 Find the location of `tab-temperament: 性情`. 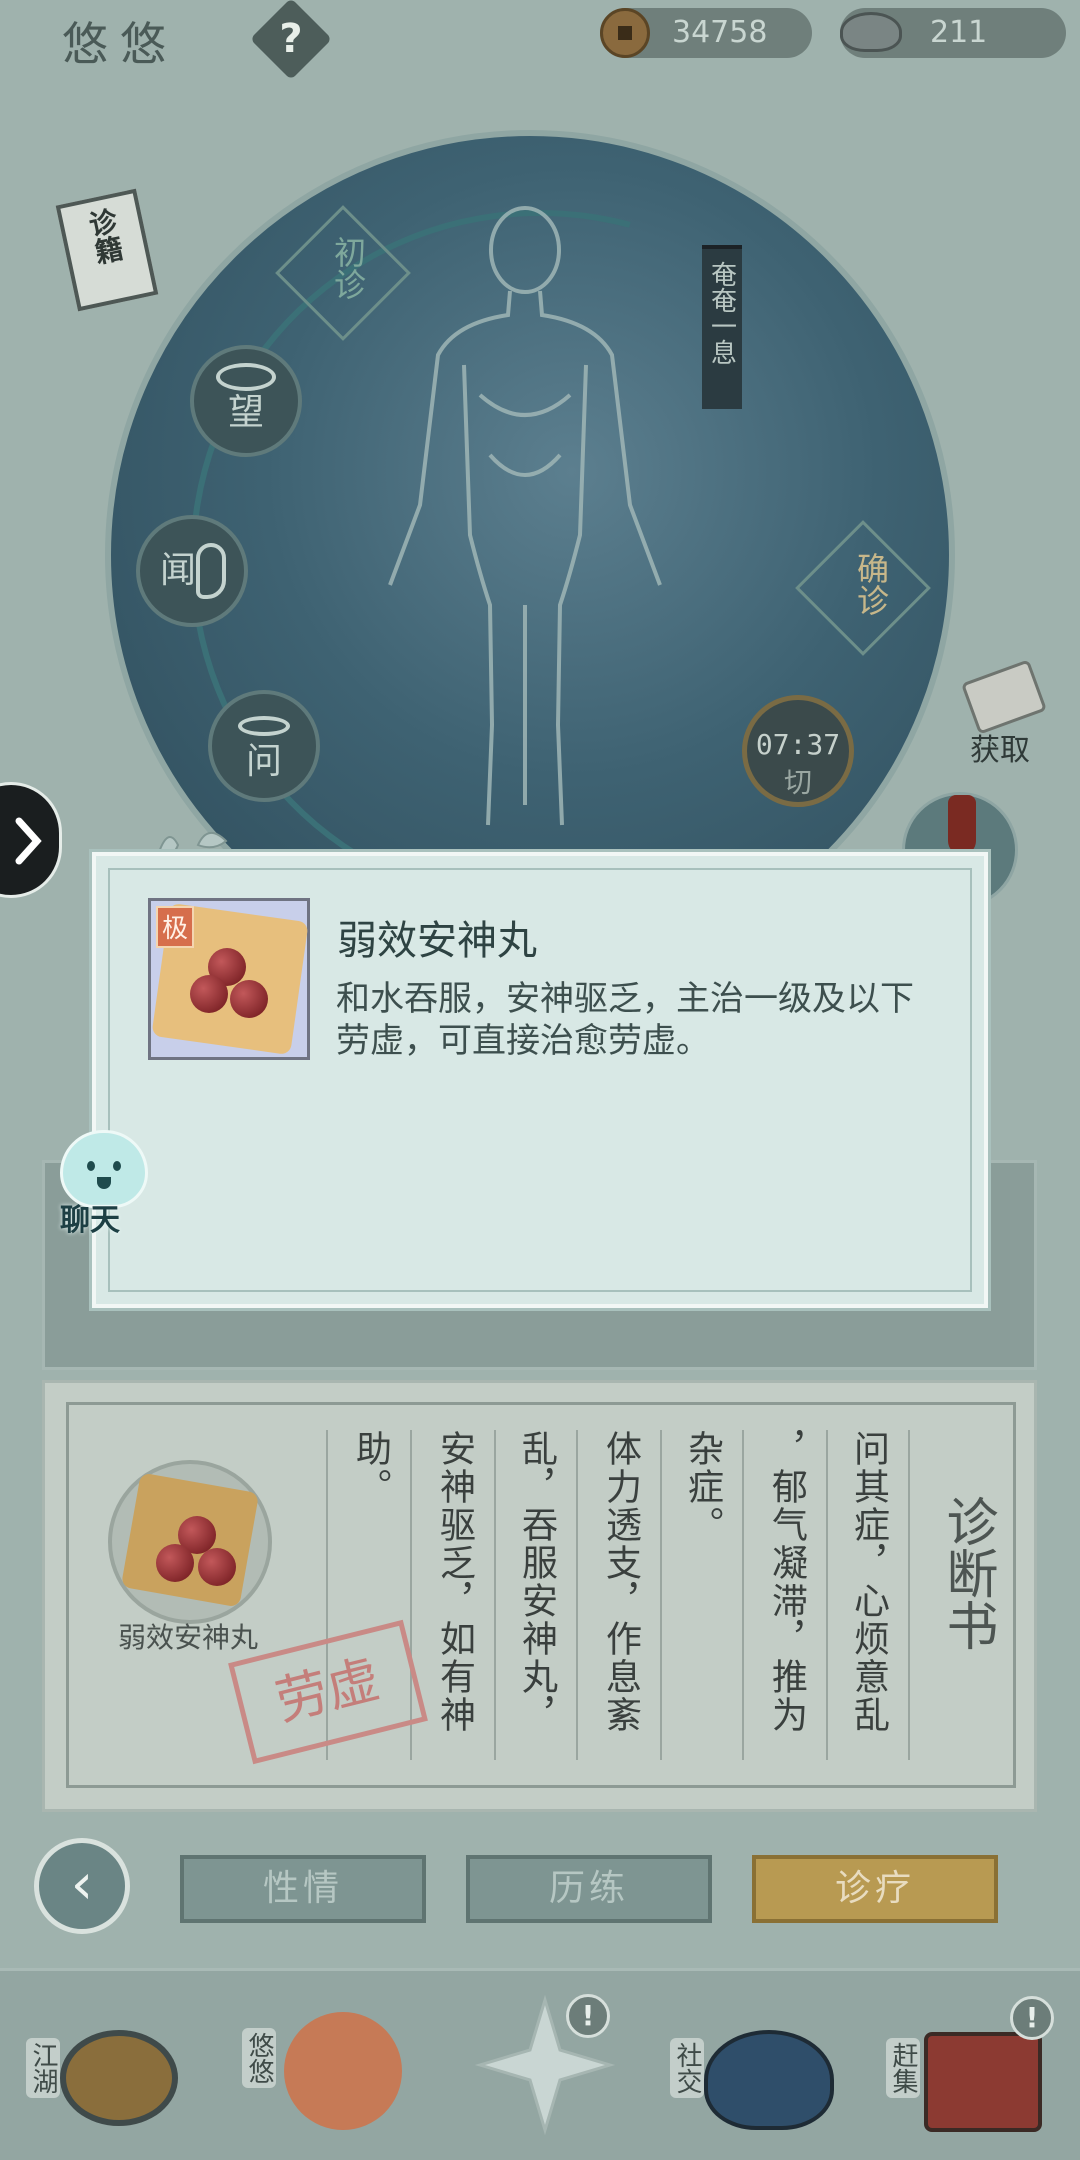

tab-temperament: 性情 is located at coordinates (303, 1889).